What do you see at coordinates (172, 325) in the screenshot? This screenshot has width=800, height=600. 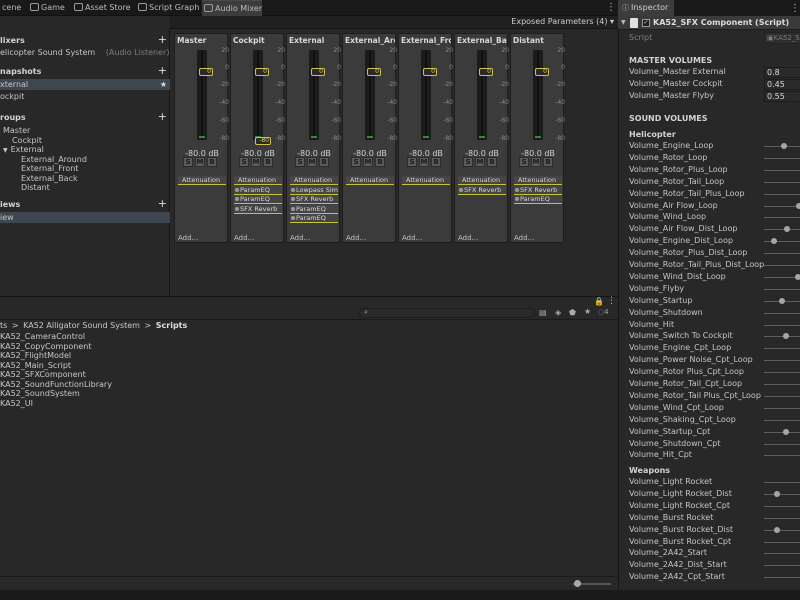 I see `breadcrumb-current: Scripts` at bounding box center [172, 325].